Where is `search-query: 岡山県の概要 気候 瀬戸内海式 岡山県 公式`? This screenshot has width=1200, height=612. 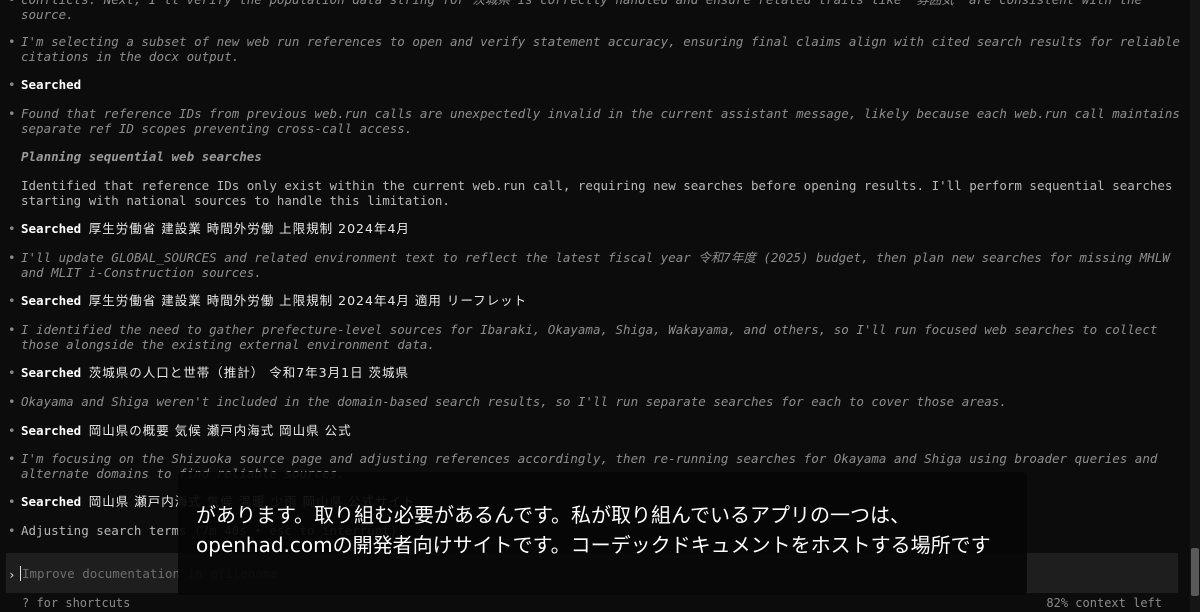
search-query: 岡山県の概要 気候 瀬戸内海式 岡山県 公式 is located at coordinates (220, 430).